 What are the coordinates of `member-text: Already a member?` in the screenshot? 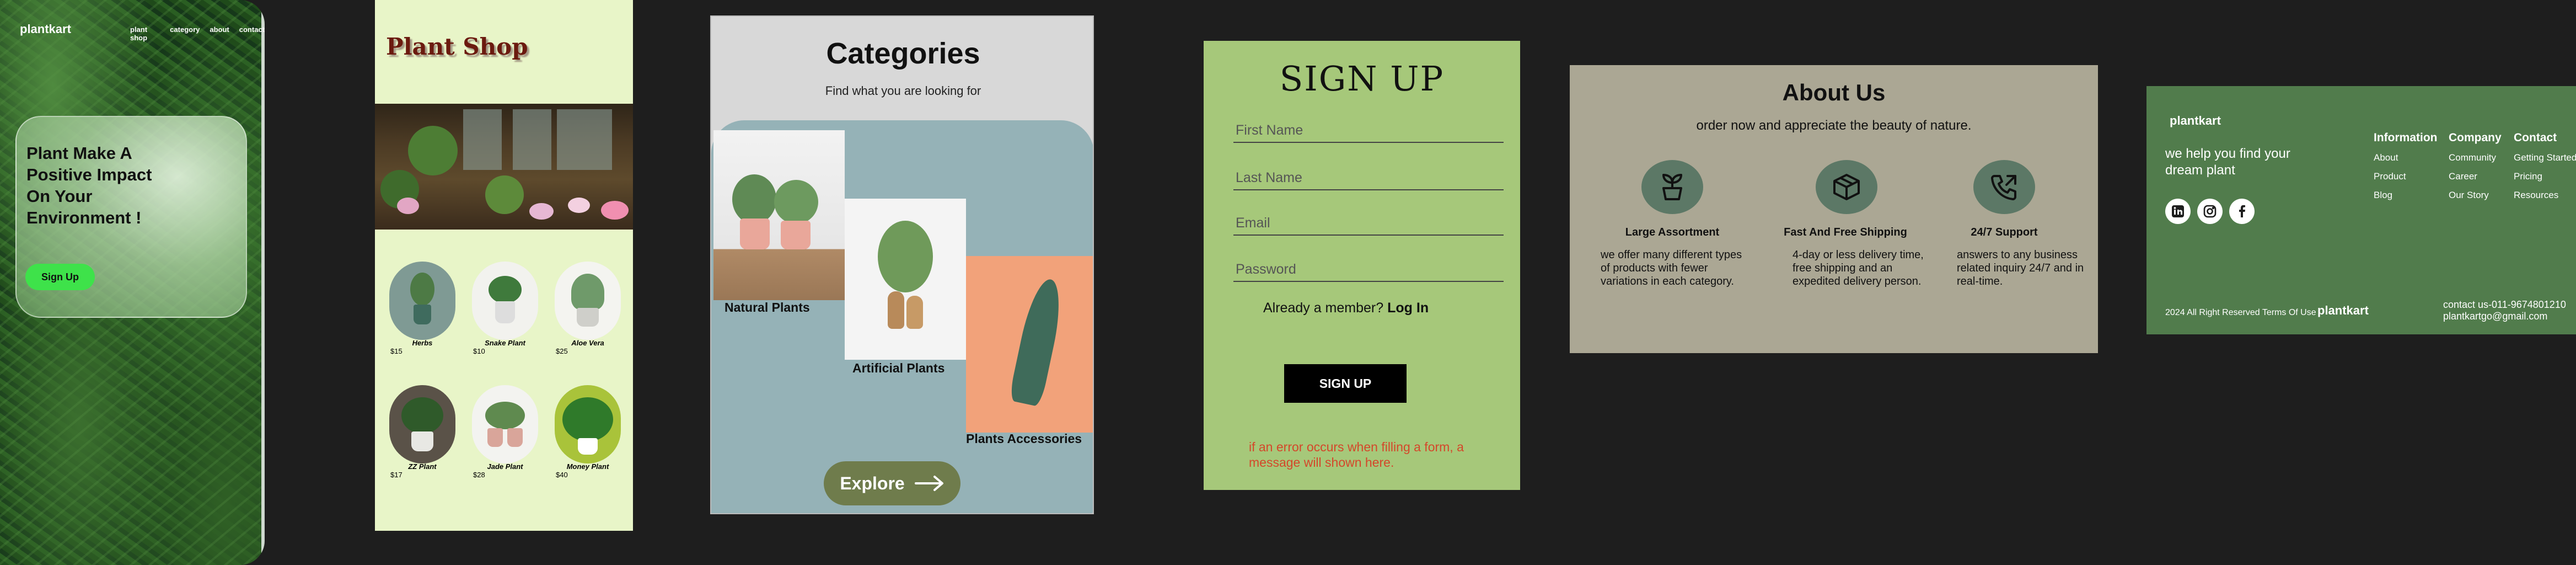 It's located at (1323, 308).